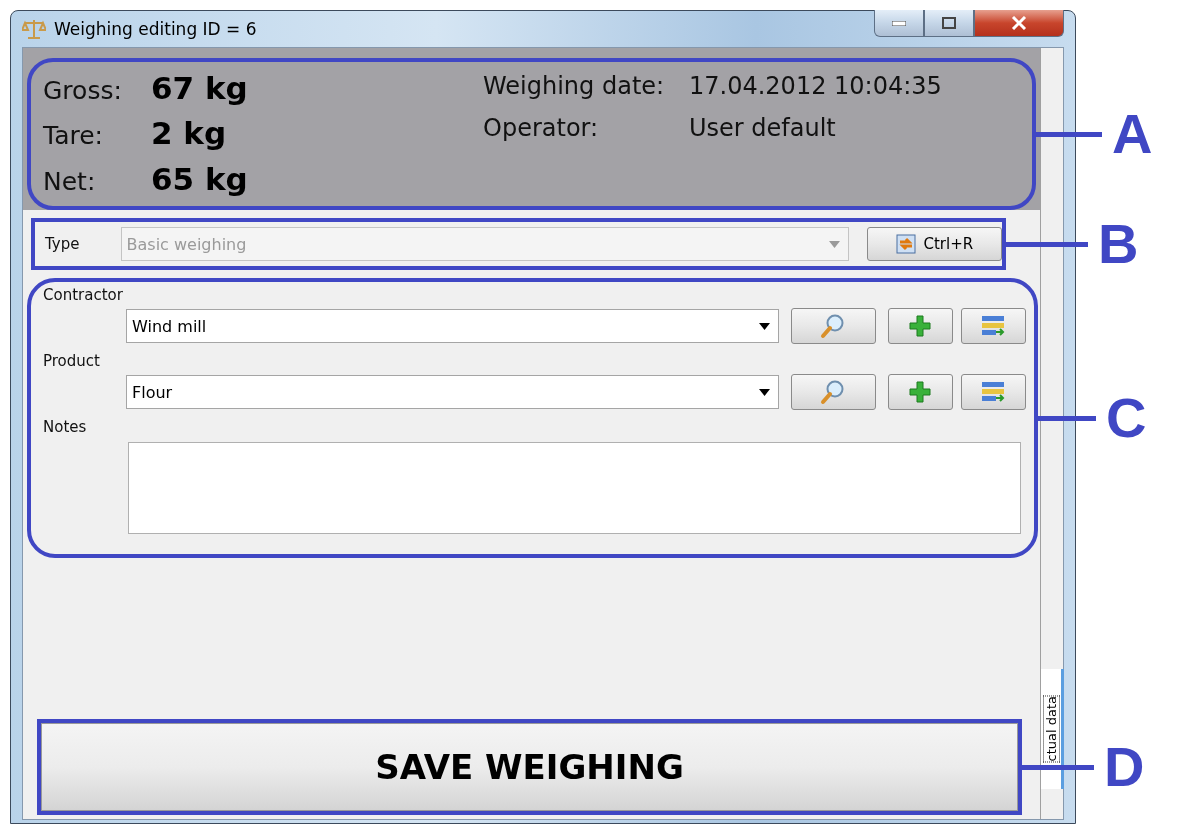  What do you see at coordinates (70, 181) in the screenshot?
I see `weight-label: Net:` at bounding box center [70, 181].